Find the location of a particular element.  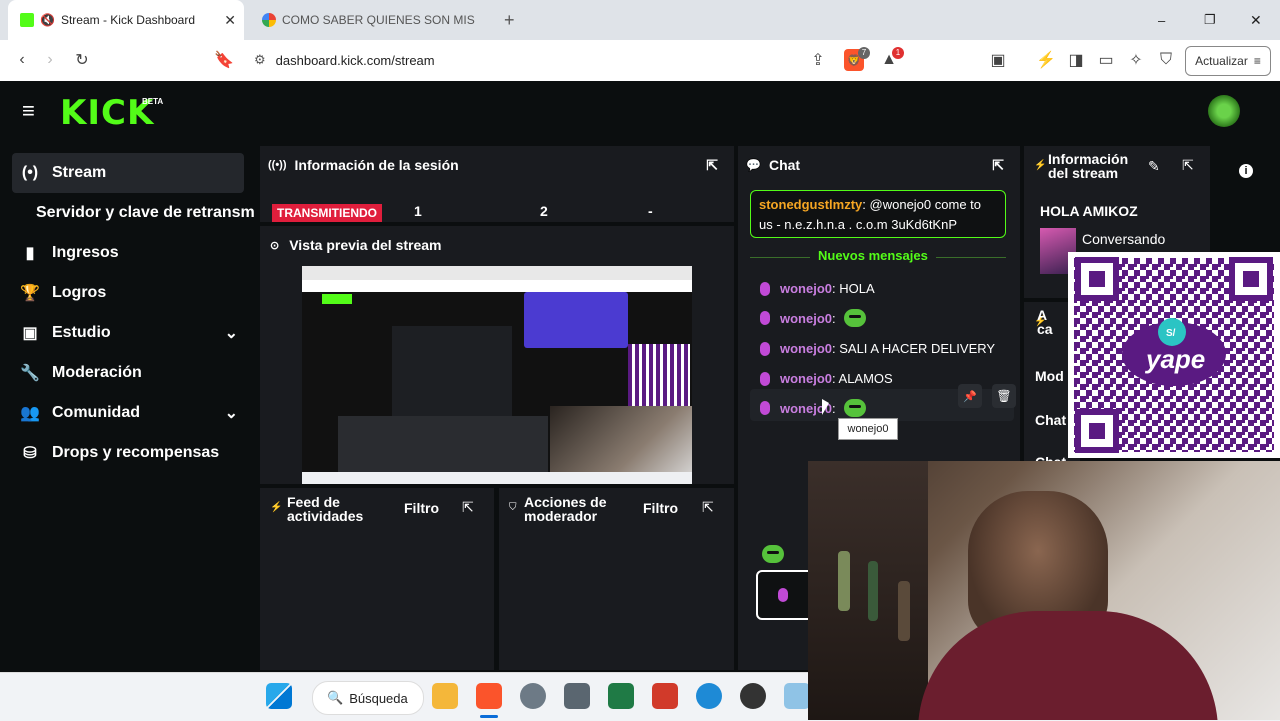

preview-taskbar-thumbs is located at coordinates (443, 446).